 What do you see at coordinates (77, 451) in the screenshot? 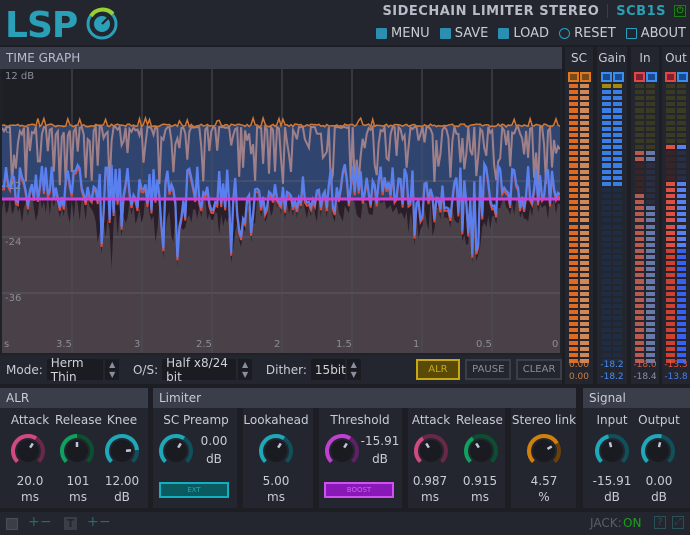
I see `alr-release-knob` at bounding box center [77, 451].